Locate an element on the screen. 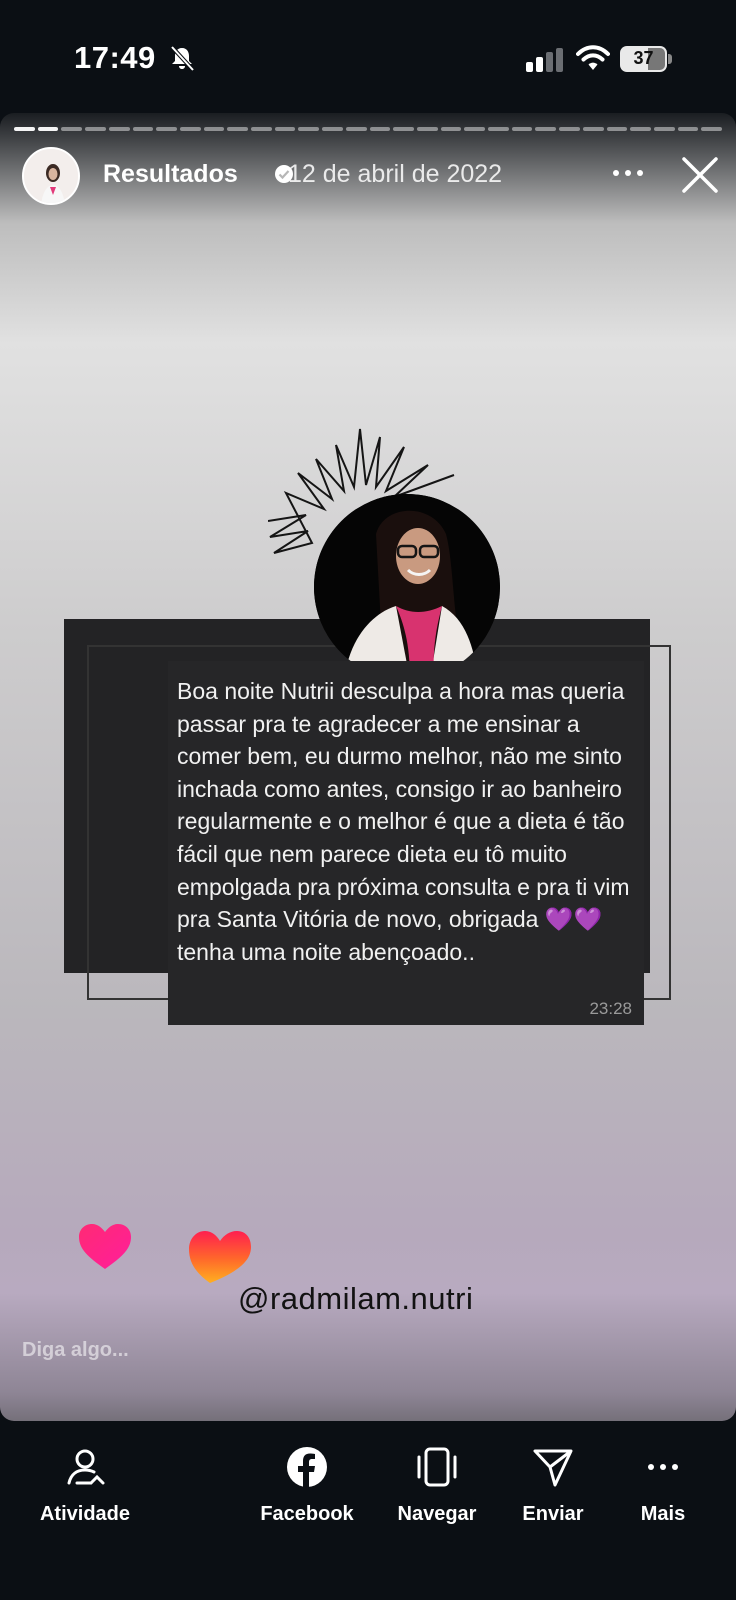  story-header: Resultados 12 de abril de 2022 is located at coordinates (372, 177).